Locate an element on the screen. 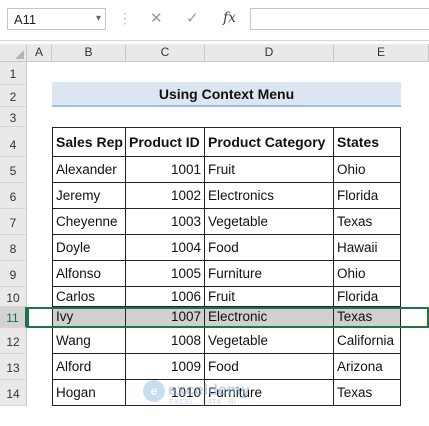 This screenshot has width=429, height=426. watermark-name: exceldemy is located at coordinates (209, 390).